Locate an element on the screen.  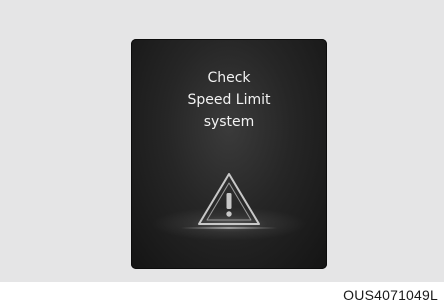
warning-message: Check Speed Limit system is located at coordinates (229, 100).